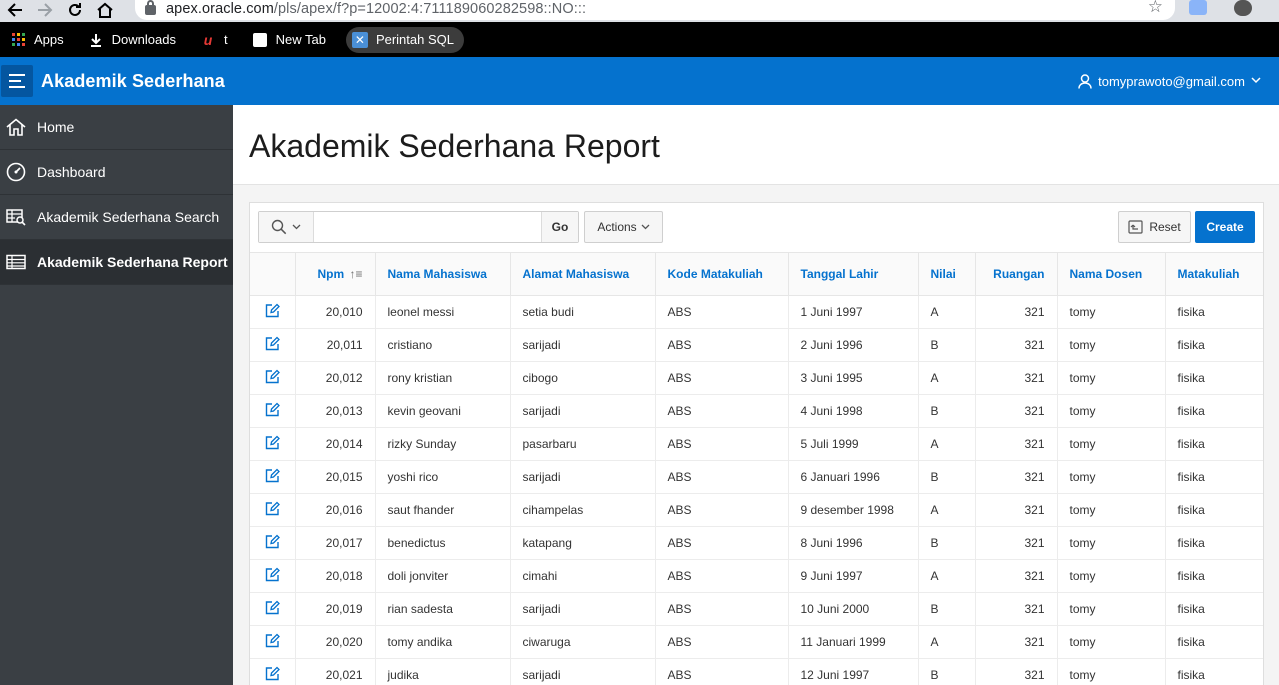 The image size is (1279, 685). What do you see at coordinates (583, 642) in the screenshot?
I see `table-cell: ciwaruga` at bounding box center [583, 642].